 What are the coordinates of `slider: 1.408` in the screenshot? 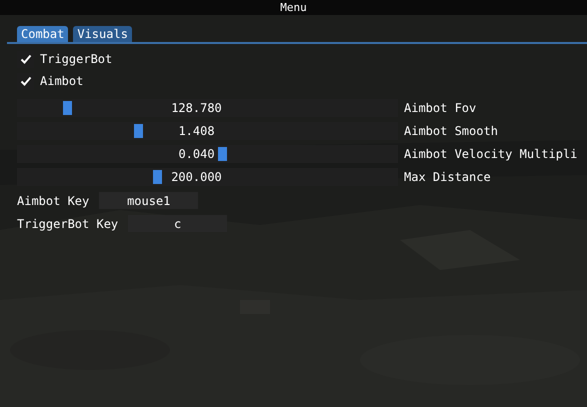 It's located at (207, 131).